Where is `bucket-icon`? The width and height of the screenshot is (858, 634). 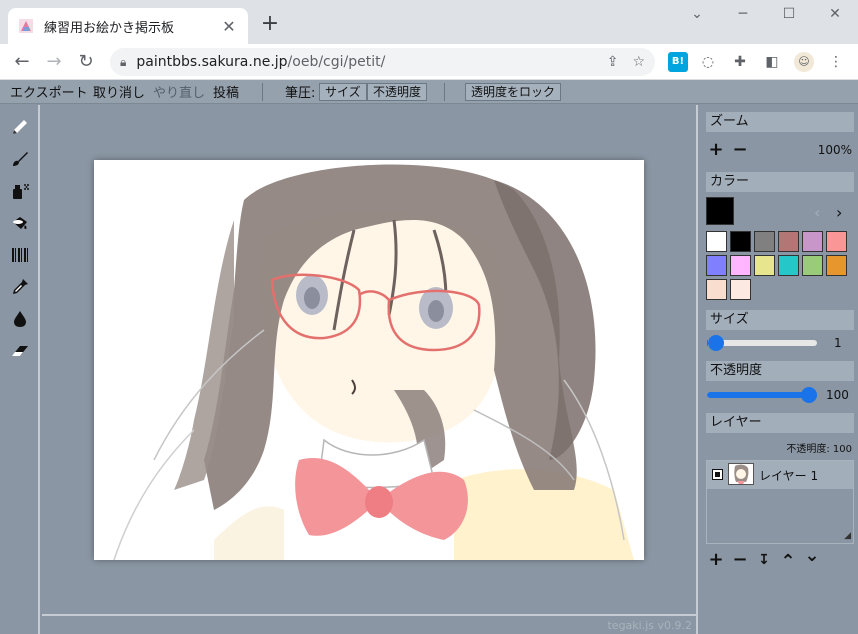
bucket-icon is located at coordinates (20, 223).